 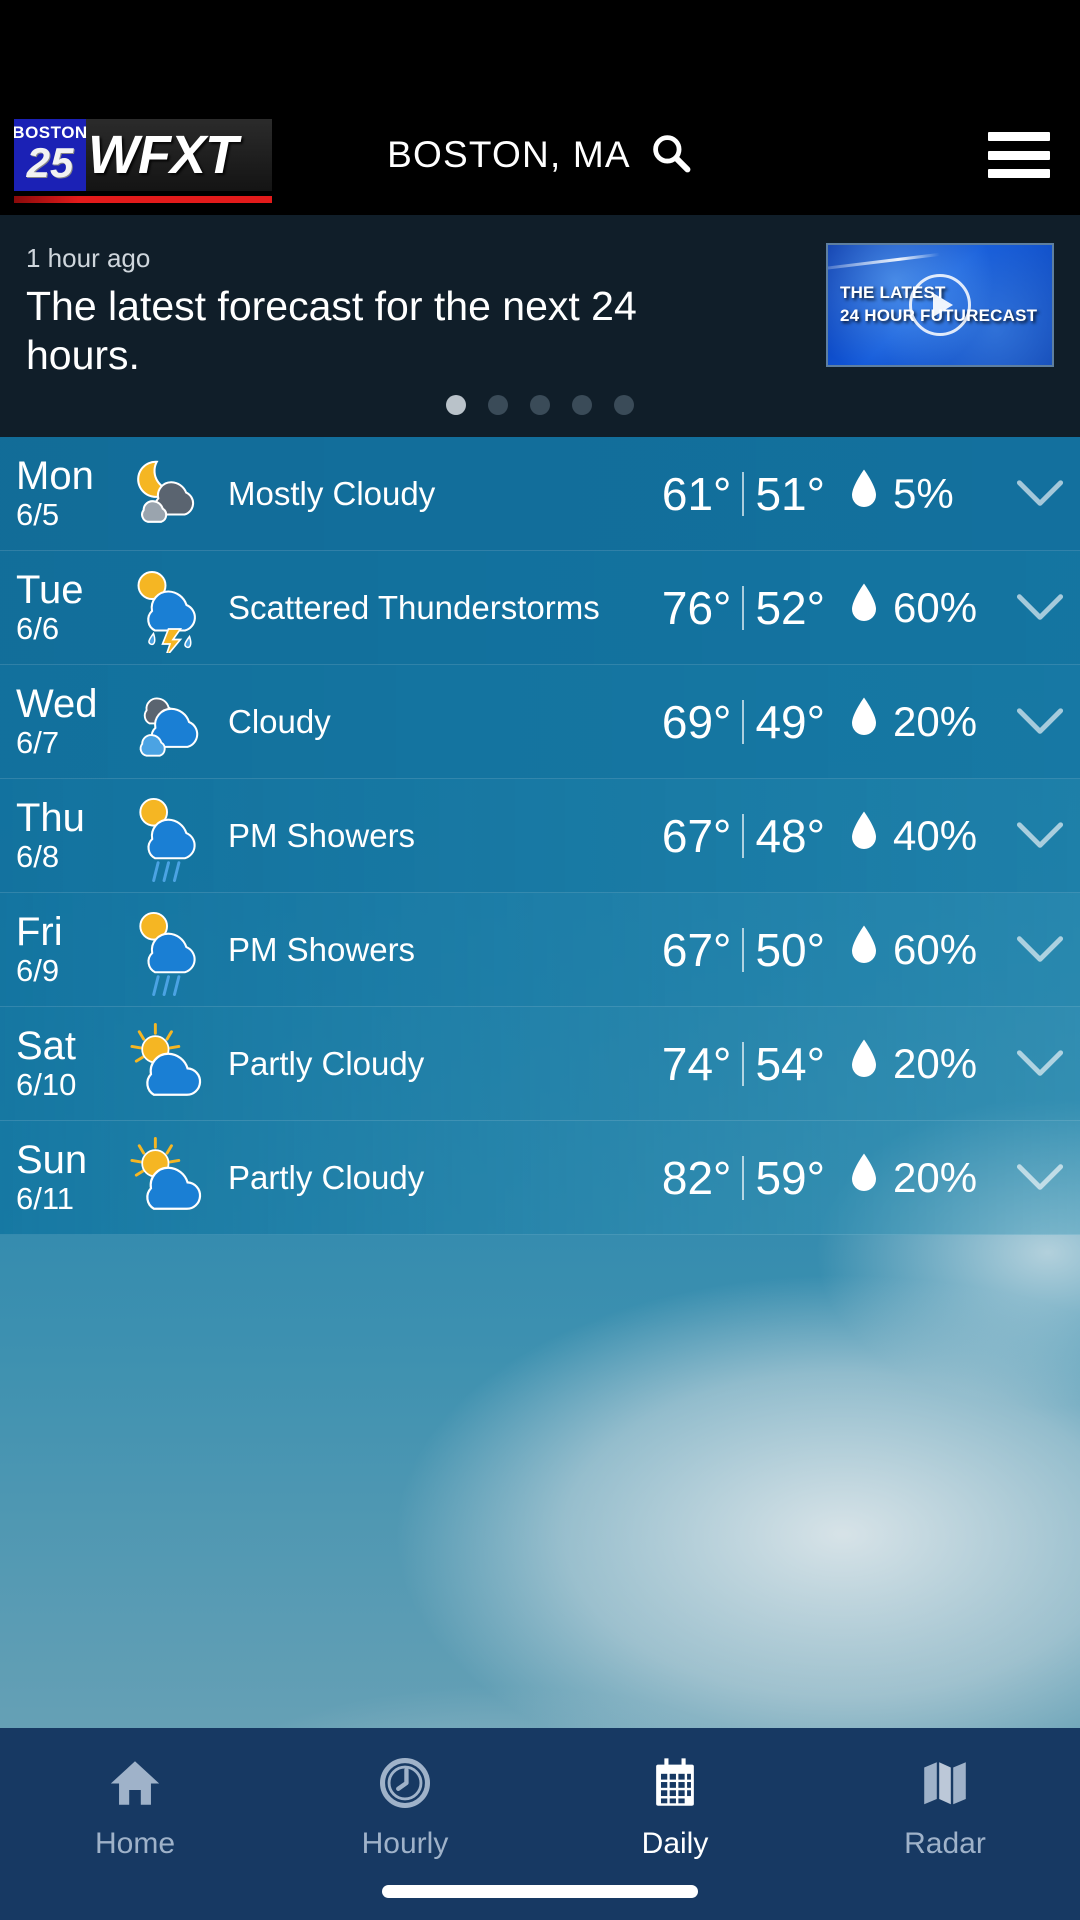 I want to click on forecast-row: Thu 6/8 PM Showers 67° 48° 40%, so click(x=540, y=836).